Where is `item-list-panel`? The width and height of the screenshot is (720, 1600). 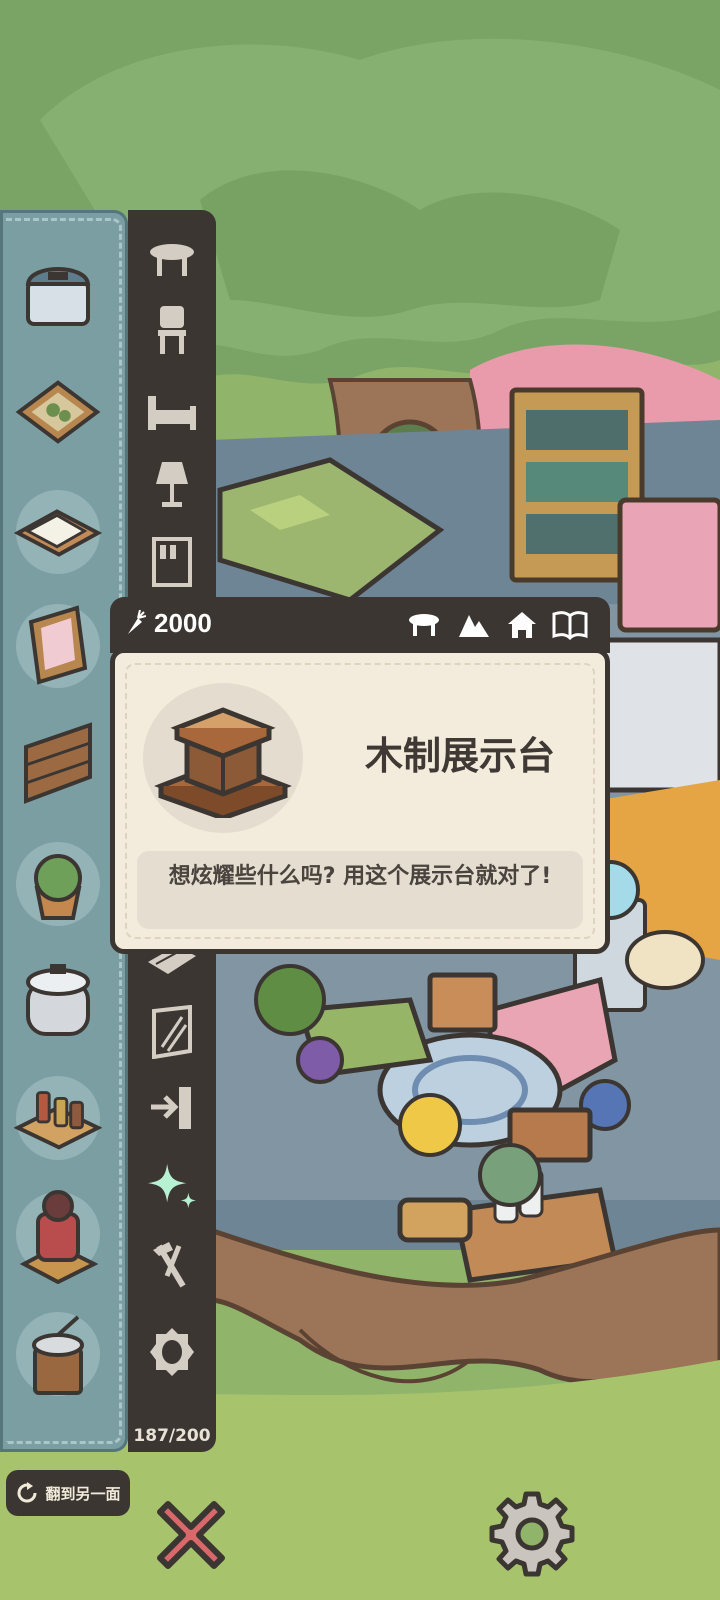 item-list-panel is located at coordinates (64, 831).